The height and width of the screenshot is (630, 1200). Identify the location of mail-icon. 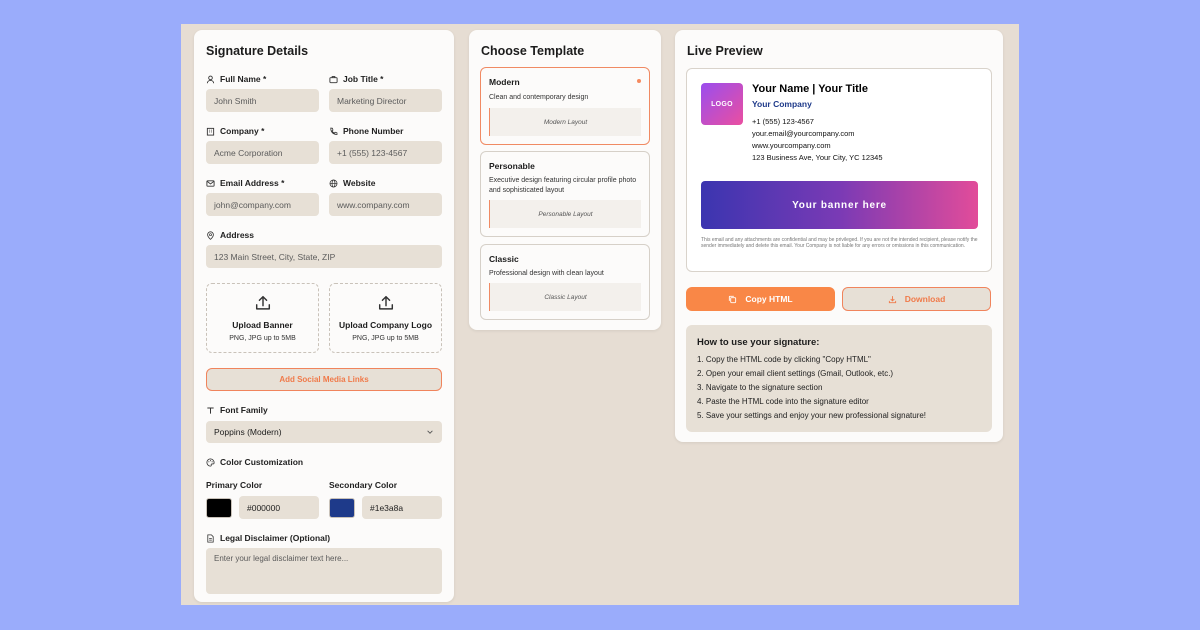
(210, 183).